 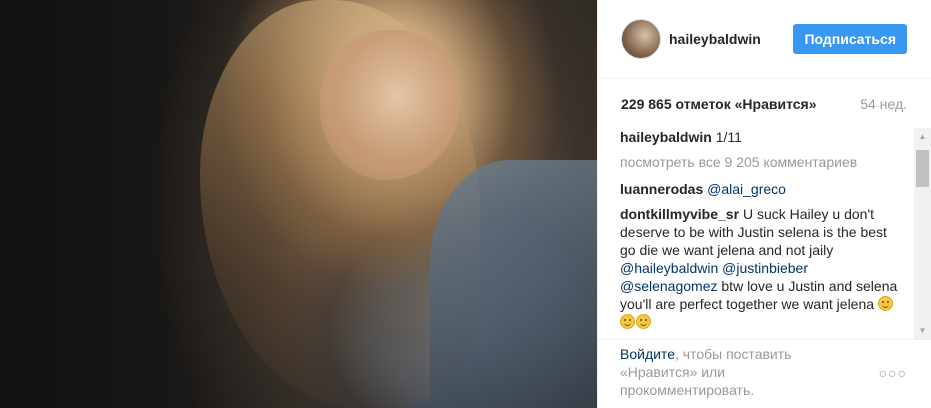 I want to click on likes-row: 229 865 отметок «Нравится» 54 нед., so click(x=764, y=104).